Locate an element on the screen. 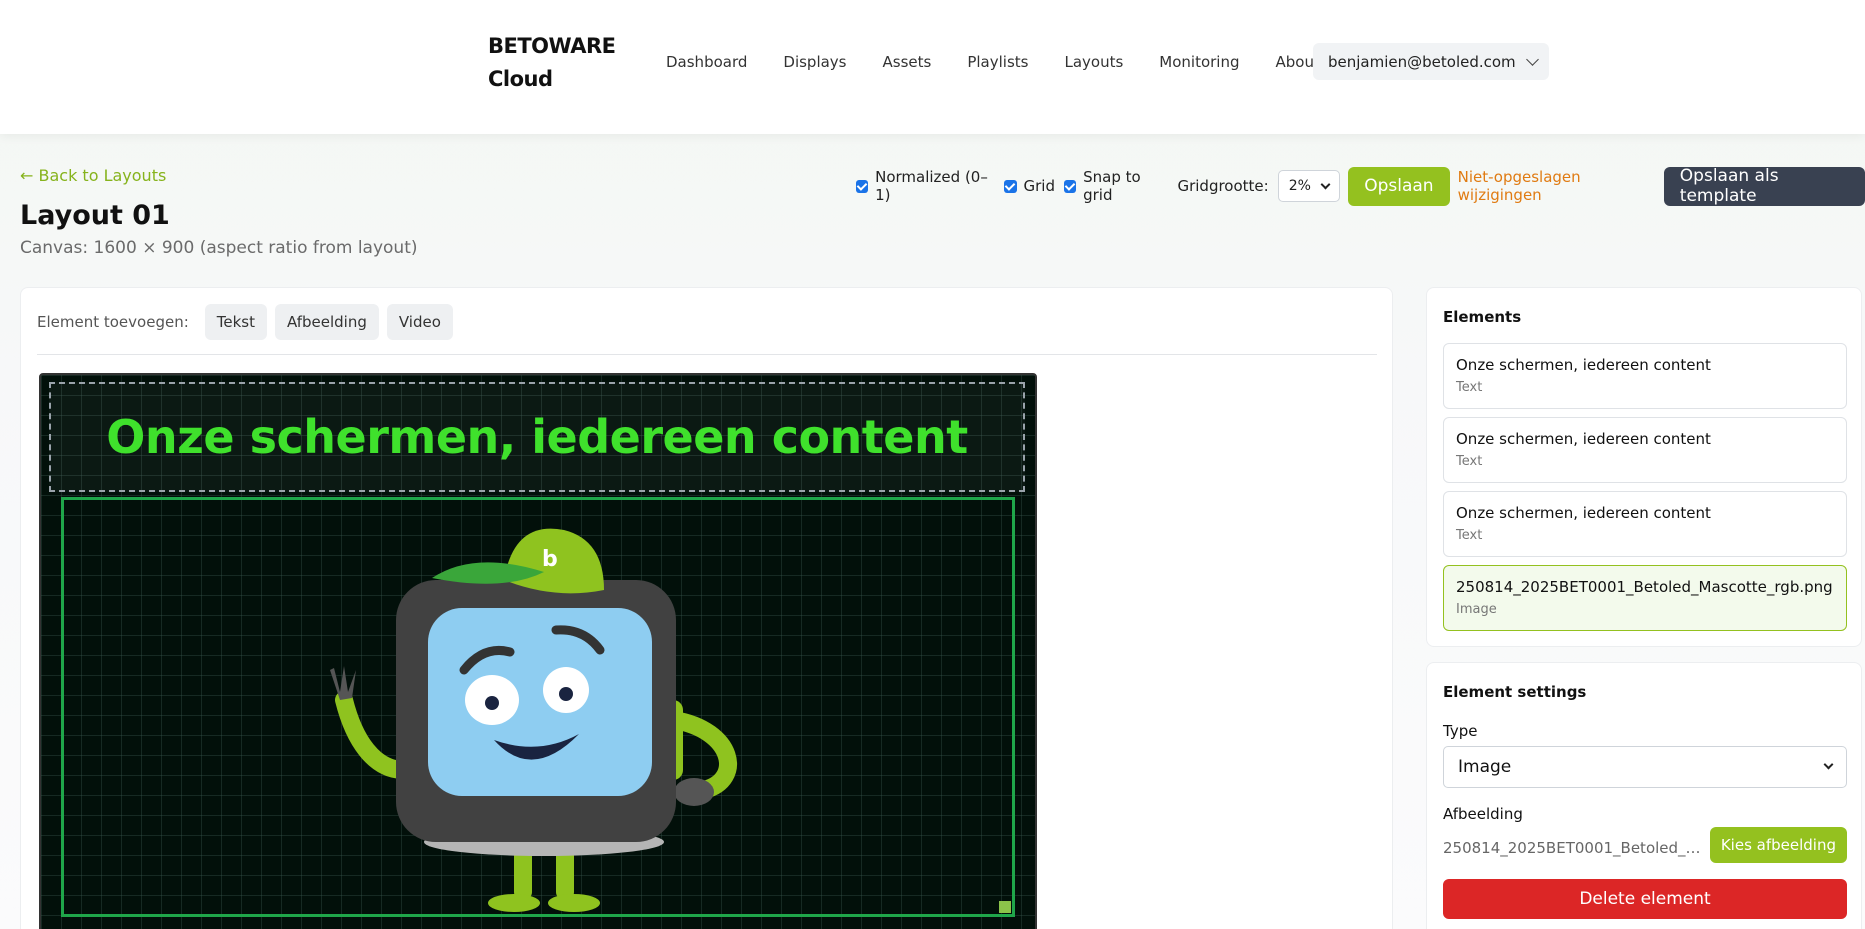  back-to-layouts-link: ← Back to Layouts is located at coordinates (93, 175).